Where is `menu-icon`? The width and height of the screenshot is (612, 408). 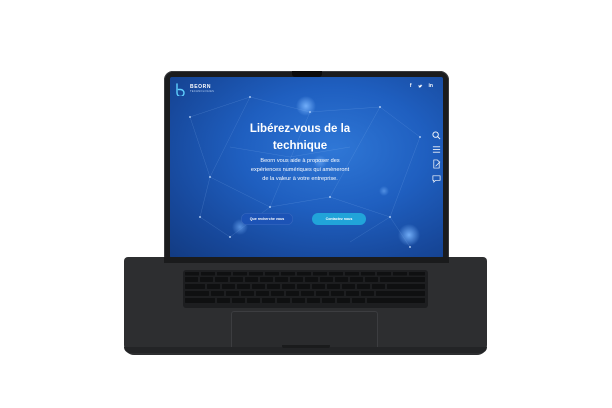 menu-icon is located at coordinates (436, 149).